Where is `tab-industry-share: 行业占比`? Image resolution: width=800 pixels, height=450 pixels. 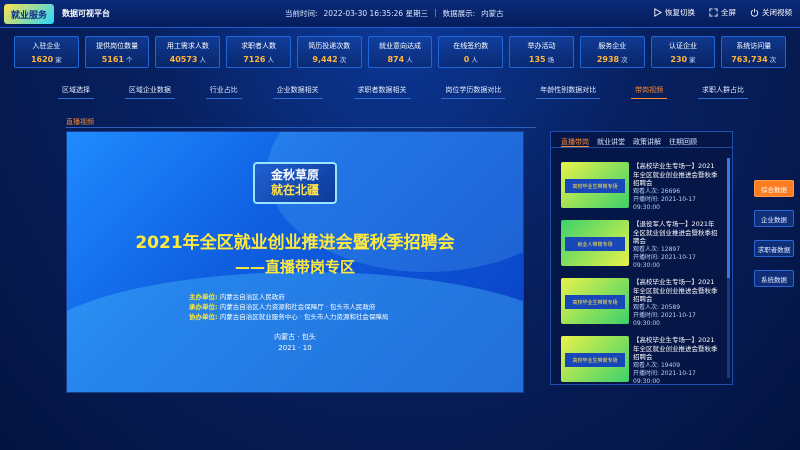
tab-industry-share: 行业占比 is located at coordinates (223, 90).